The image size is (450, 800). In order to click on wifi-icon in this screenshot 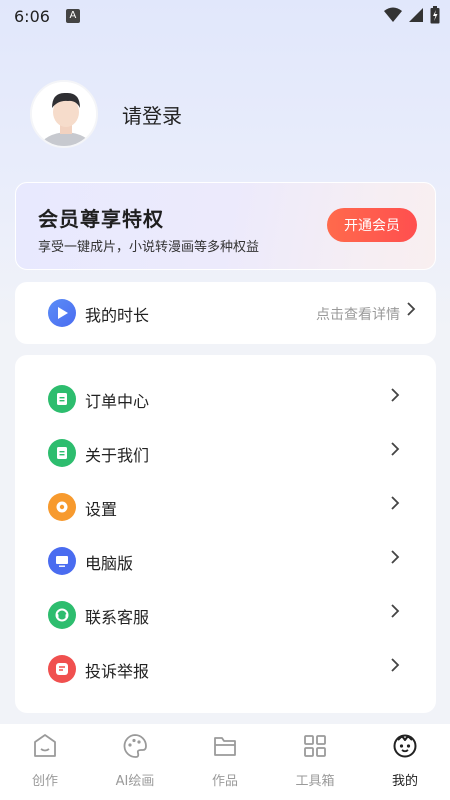, I will do `click(393, 14)`.